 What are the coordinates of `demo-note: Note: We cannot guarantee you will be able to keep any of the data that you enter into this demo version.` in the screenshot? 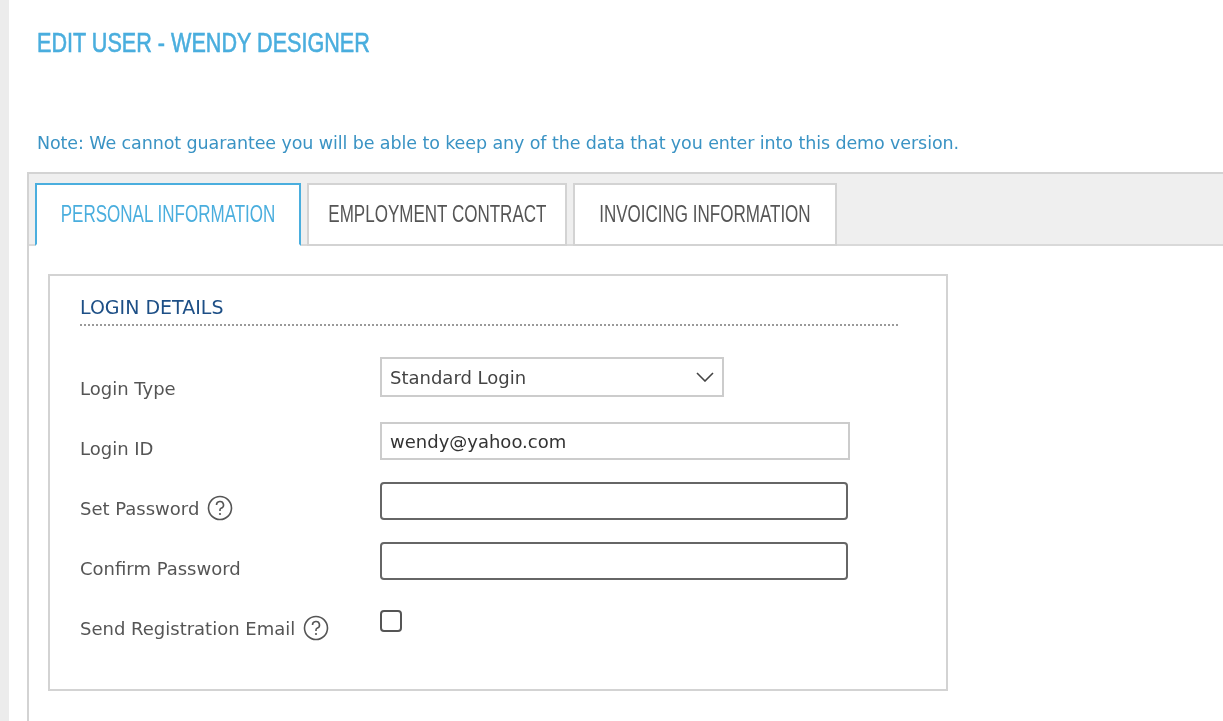 It's located at (498, 143).